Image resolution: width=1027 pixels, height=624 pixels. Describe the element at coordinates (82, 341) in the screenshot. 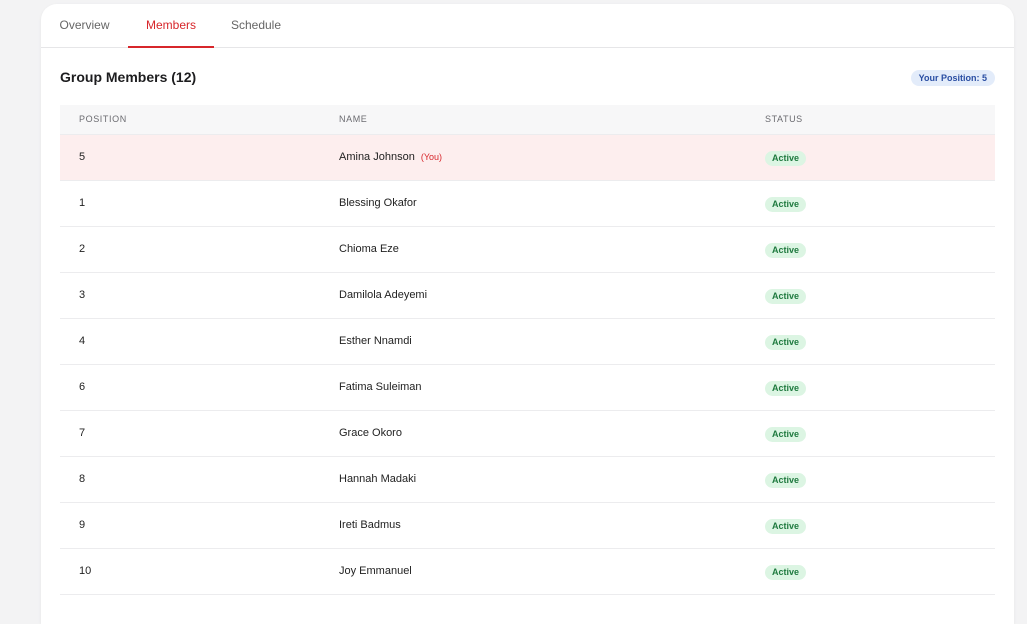

I see `member-position: 4` at that location.